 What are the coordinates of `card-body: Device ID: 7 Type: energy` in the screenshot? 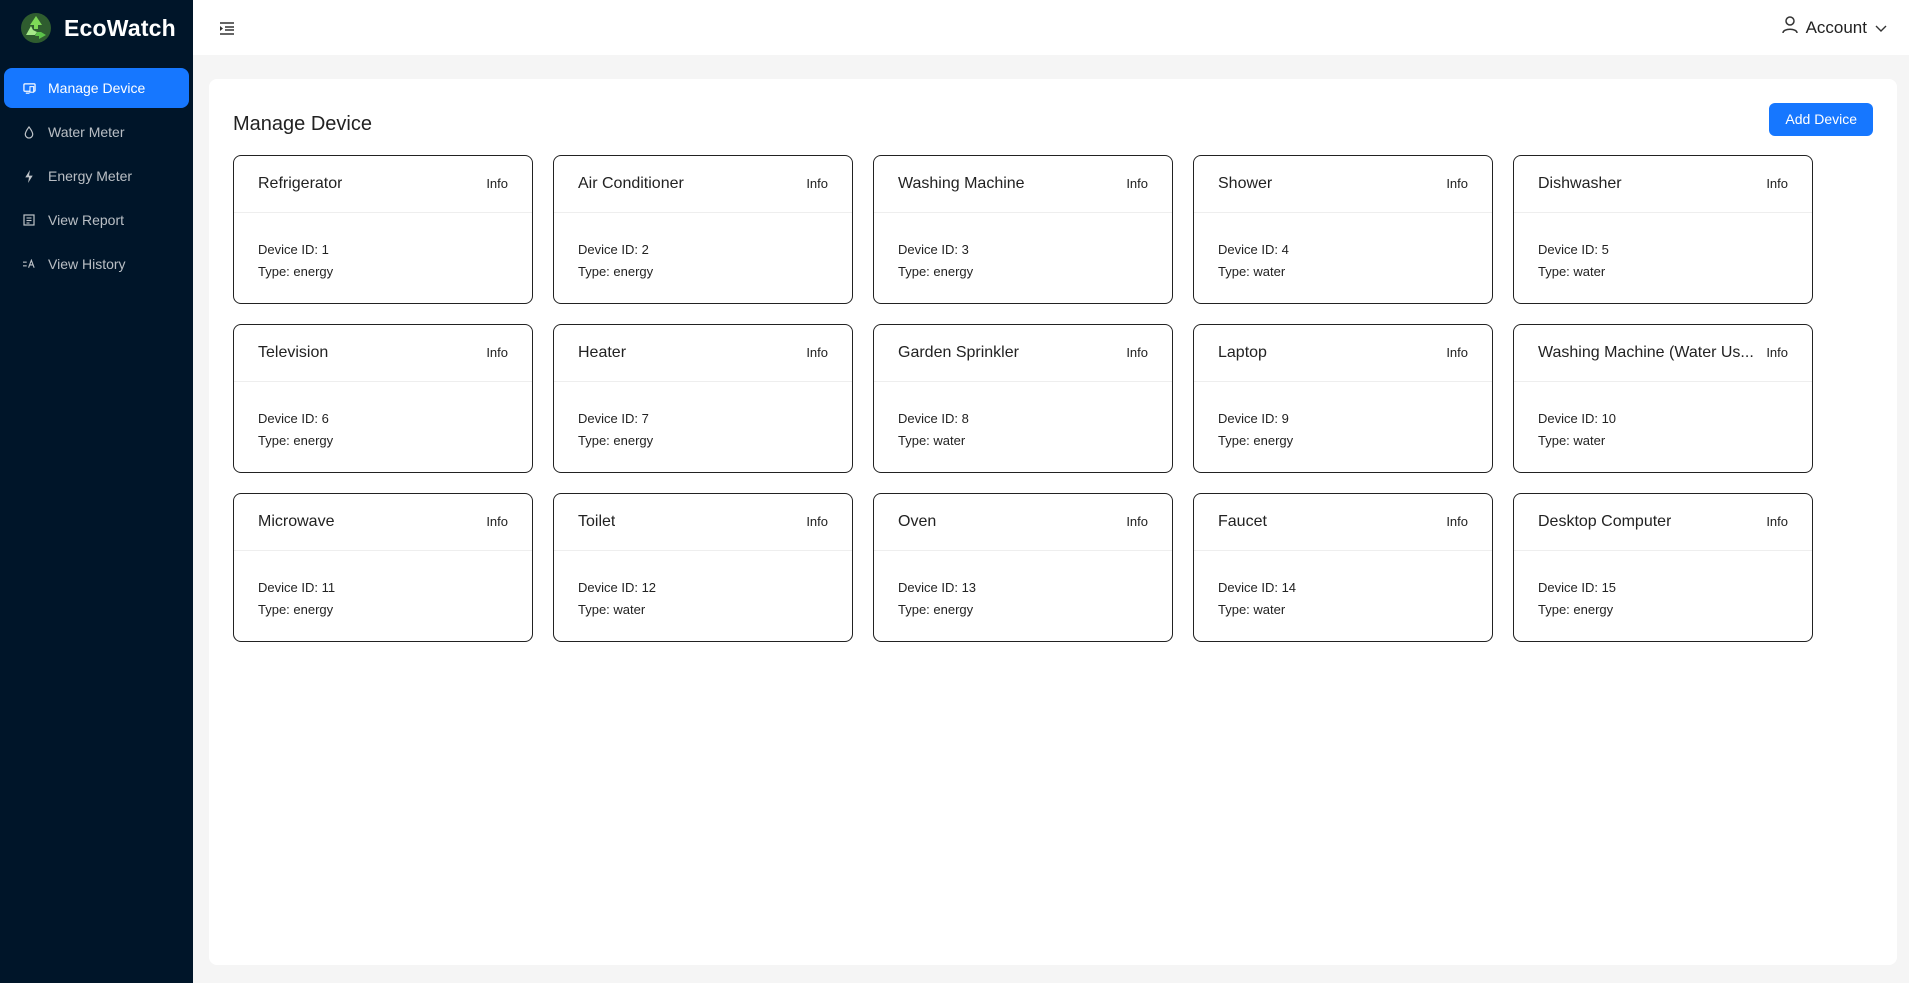 It's located at (703, 417).